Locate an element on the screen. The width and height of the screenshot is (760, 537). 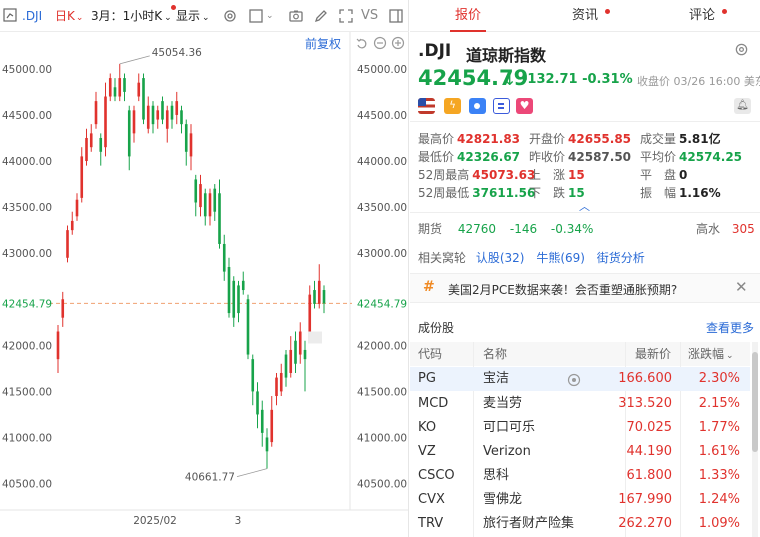
header-code: 代码 is located at coordinates (430, 354).